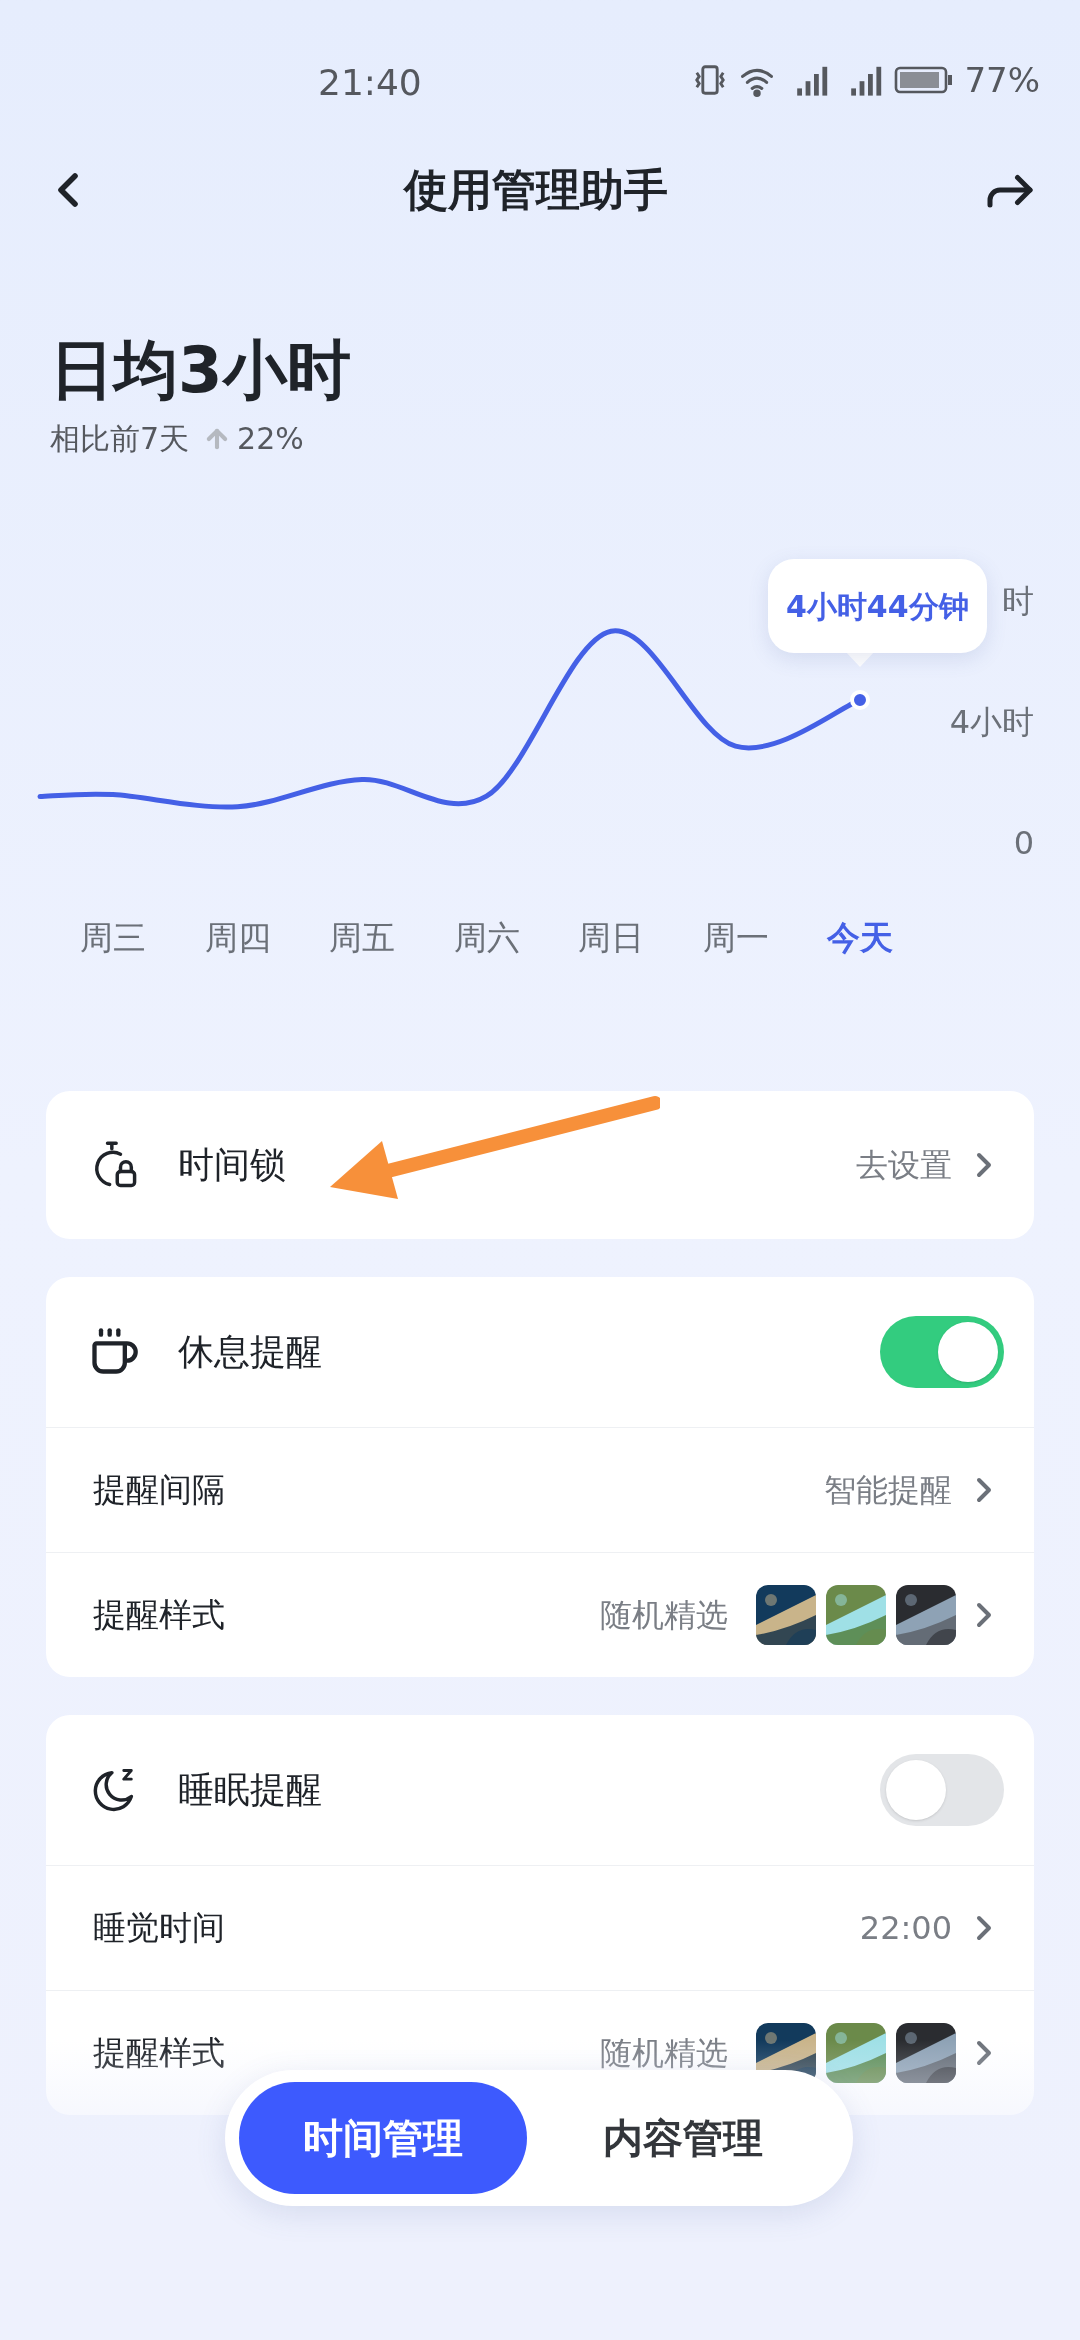  What do you see at coordinates (237, 937) in the screenshot?
I see `day-label: 周四` at bounding box center [237, 937].